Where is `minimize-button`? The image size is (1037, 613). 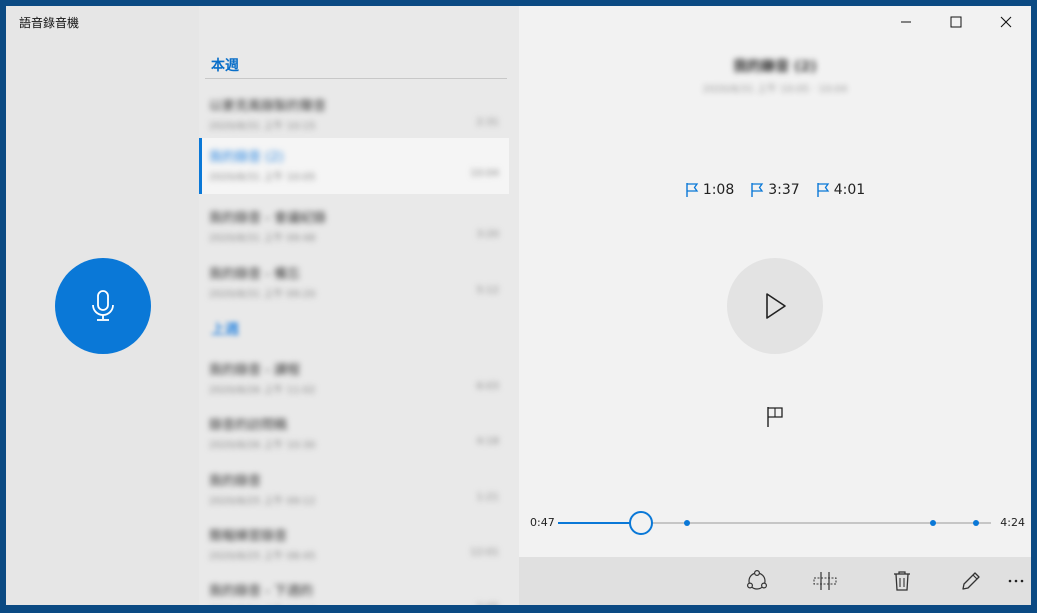 minimize-button is located at coordinates (906, 22).